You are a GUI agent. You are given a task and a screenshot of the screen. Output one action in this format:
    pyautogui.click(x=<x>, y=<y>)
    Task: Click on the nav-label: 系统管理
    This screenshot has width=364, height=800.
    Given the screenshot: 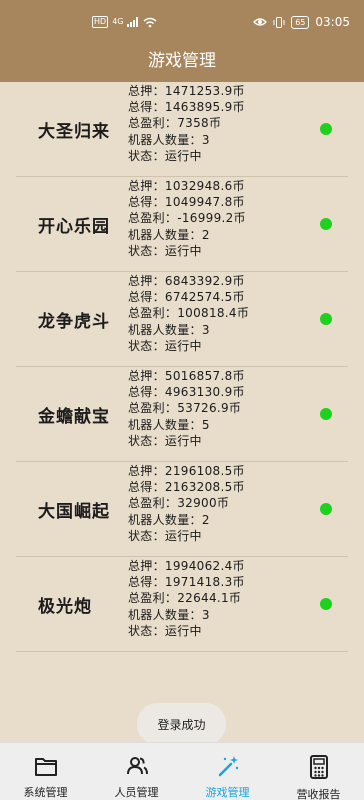 What is the action you would take?
    pyautogui.click(x=45, y=792)
    